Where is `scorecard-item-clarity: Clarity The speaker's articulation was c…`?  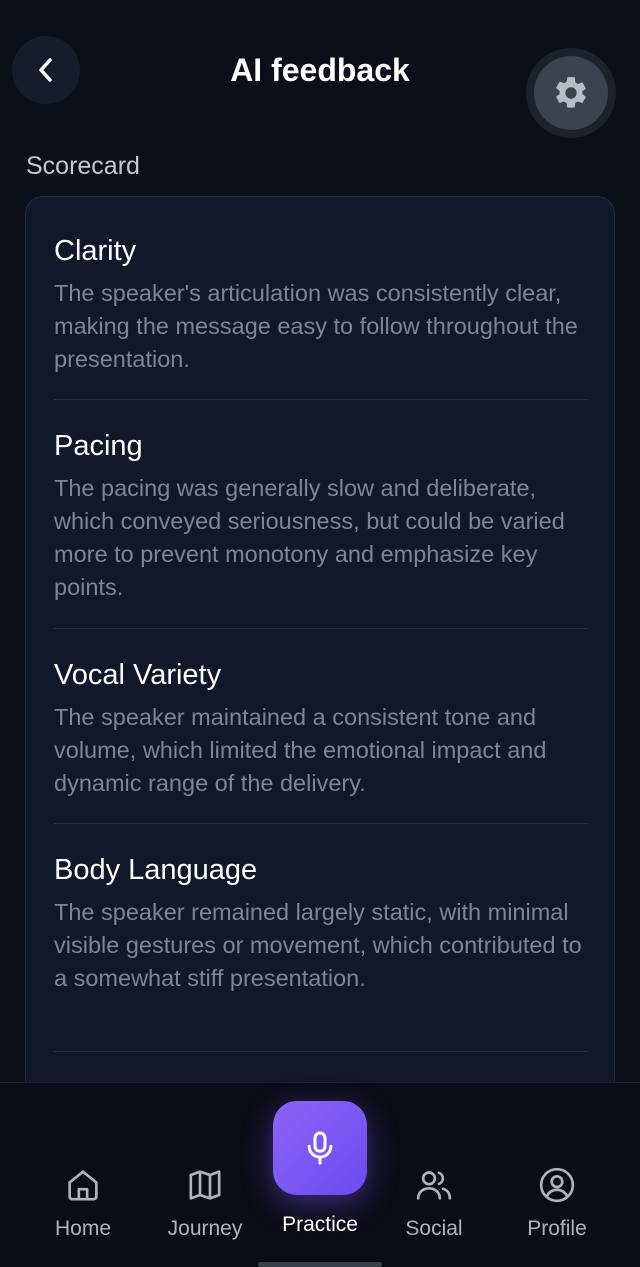
scorecard-item-clarity: Clarity The speaker's articulation was c… is located at coordinates (321, 304).